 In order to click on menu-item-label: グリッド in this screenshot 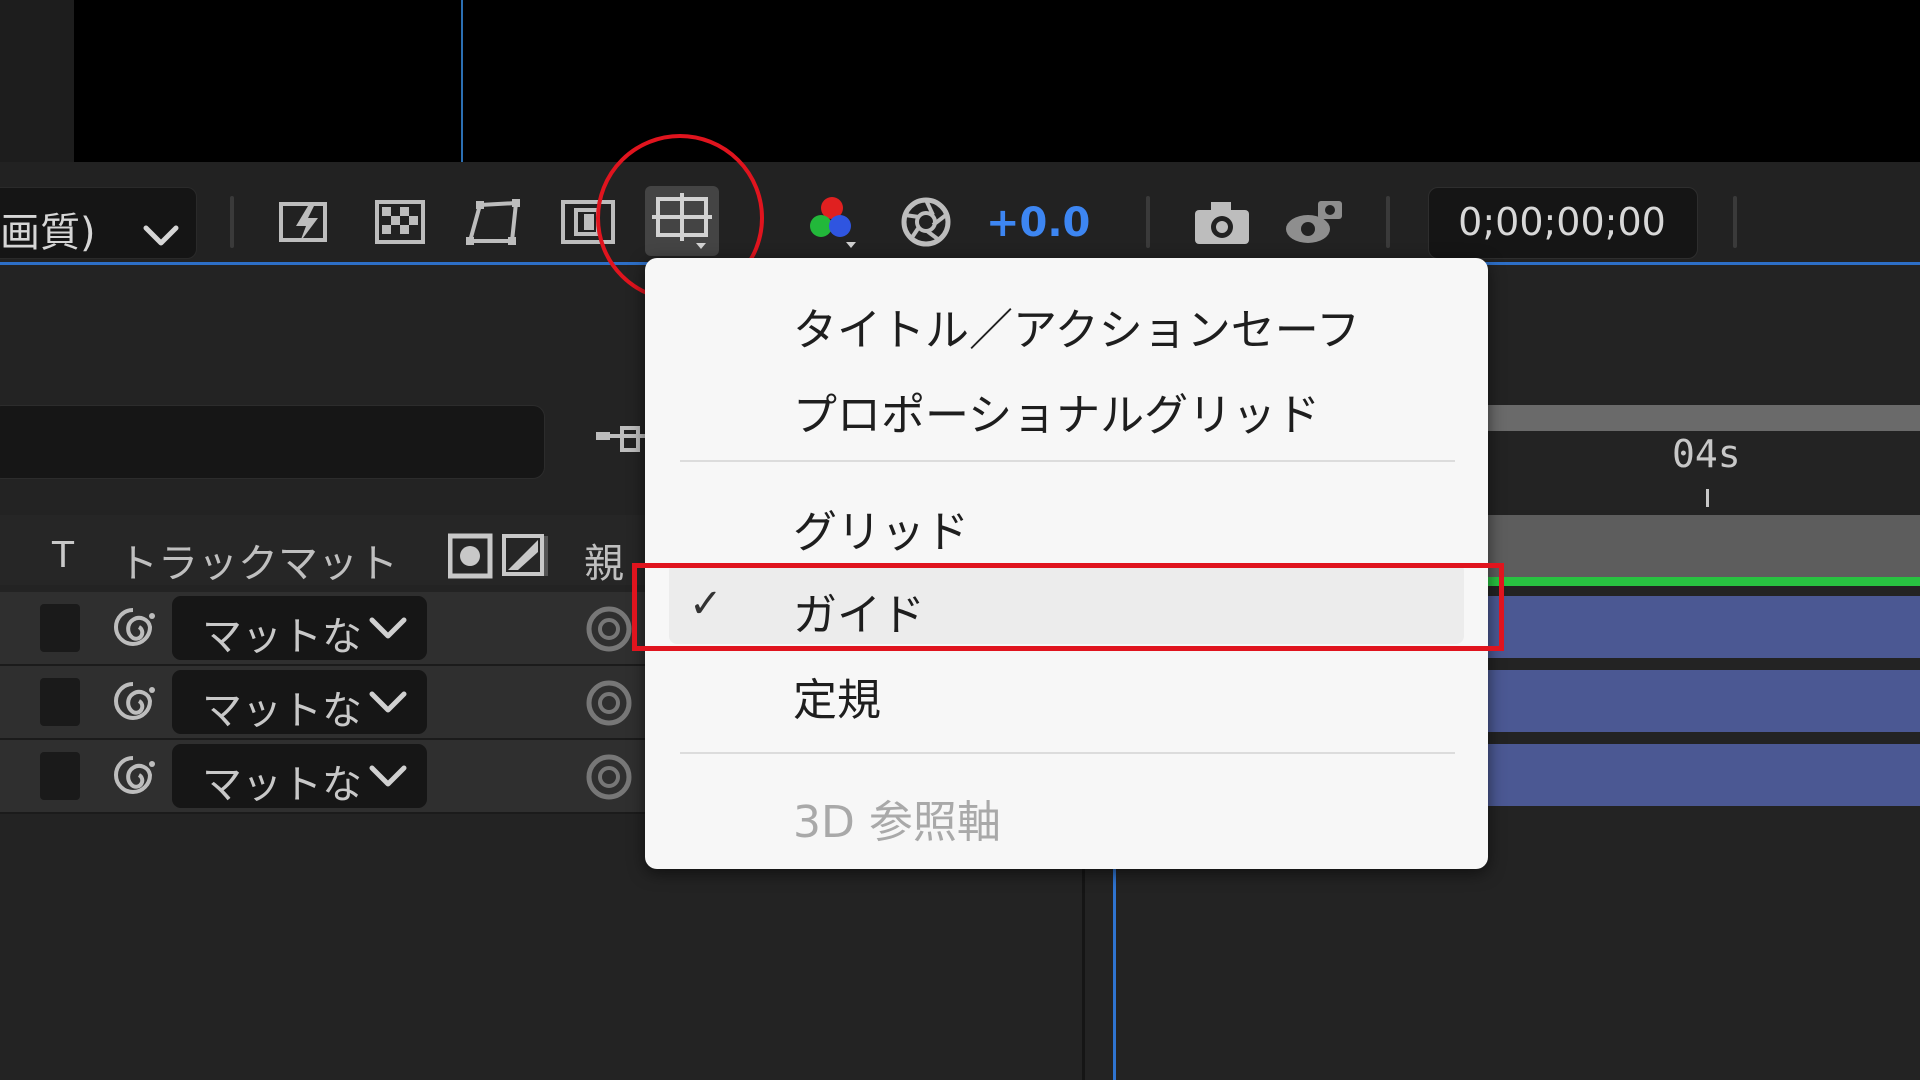, I will do `click(881, 532)`.